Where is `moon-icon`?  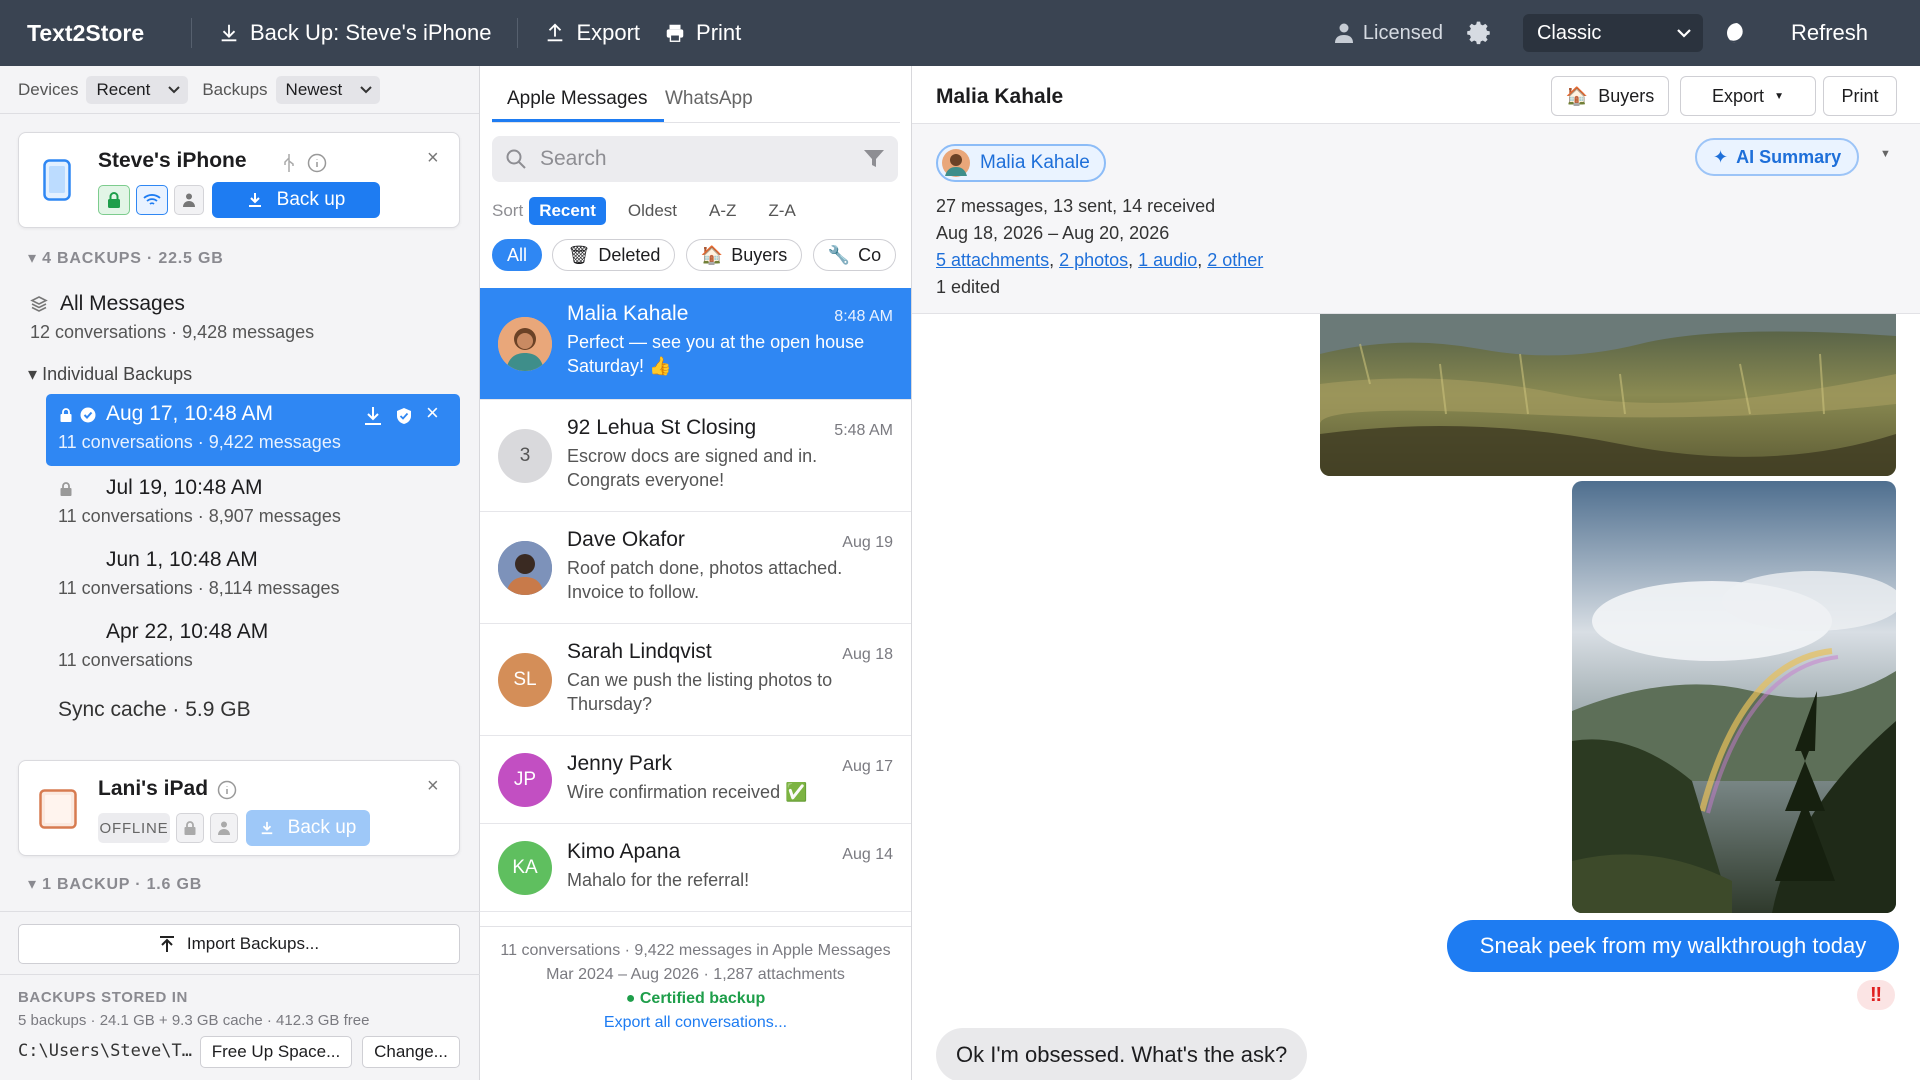 moon-icon is located at coordinates (1735, 33).